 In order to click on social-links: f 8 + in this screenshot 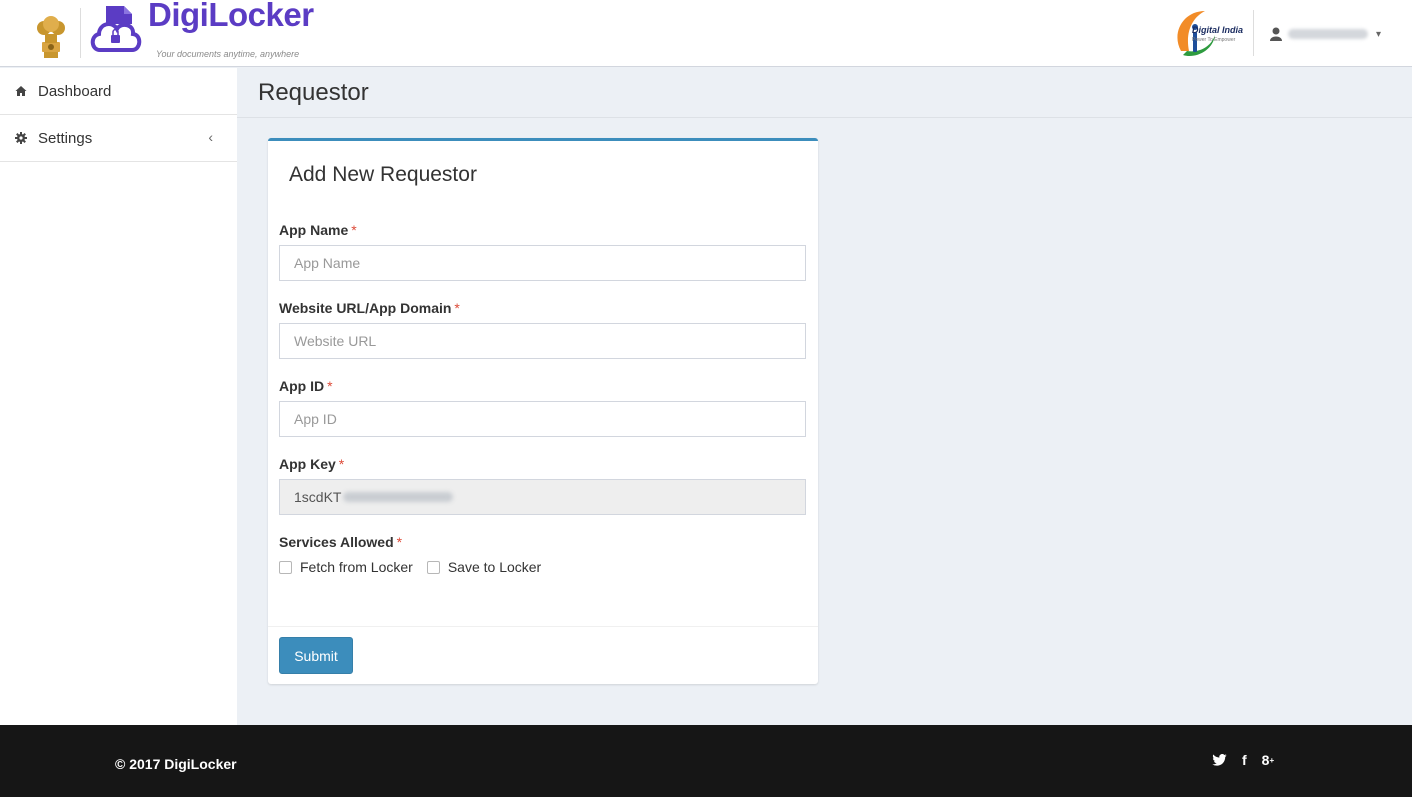, I will do `click(1250, 760)`.